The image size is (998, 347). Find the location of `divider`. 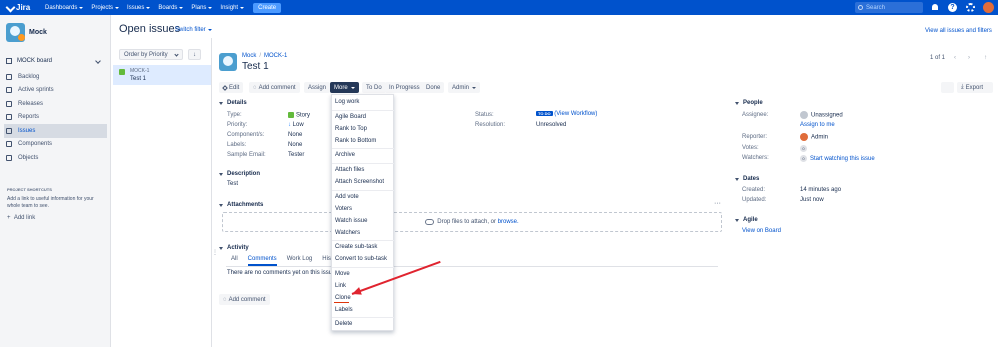

divider is located at coordinates (363, 267).